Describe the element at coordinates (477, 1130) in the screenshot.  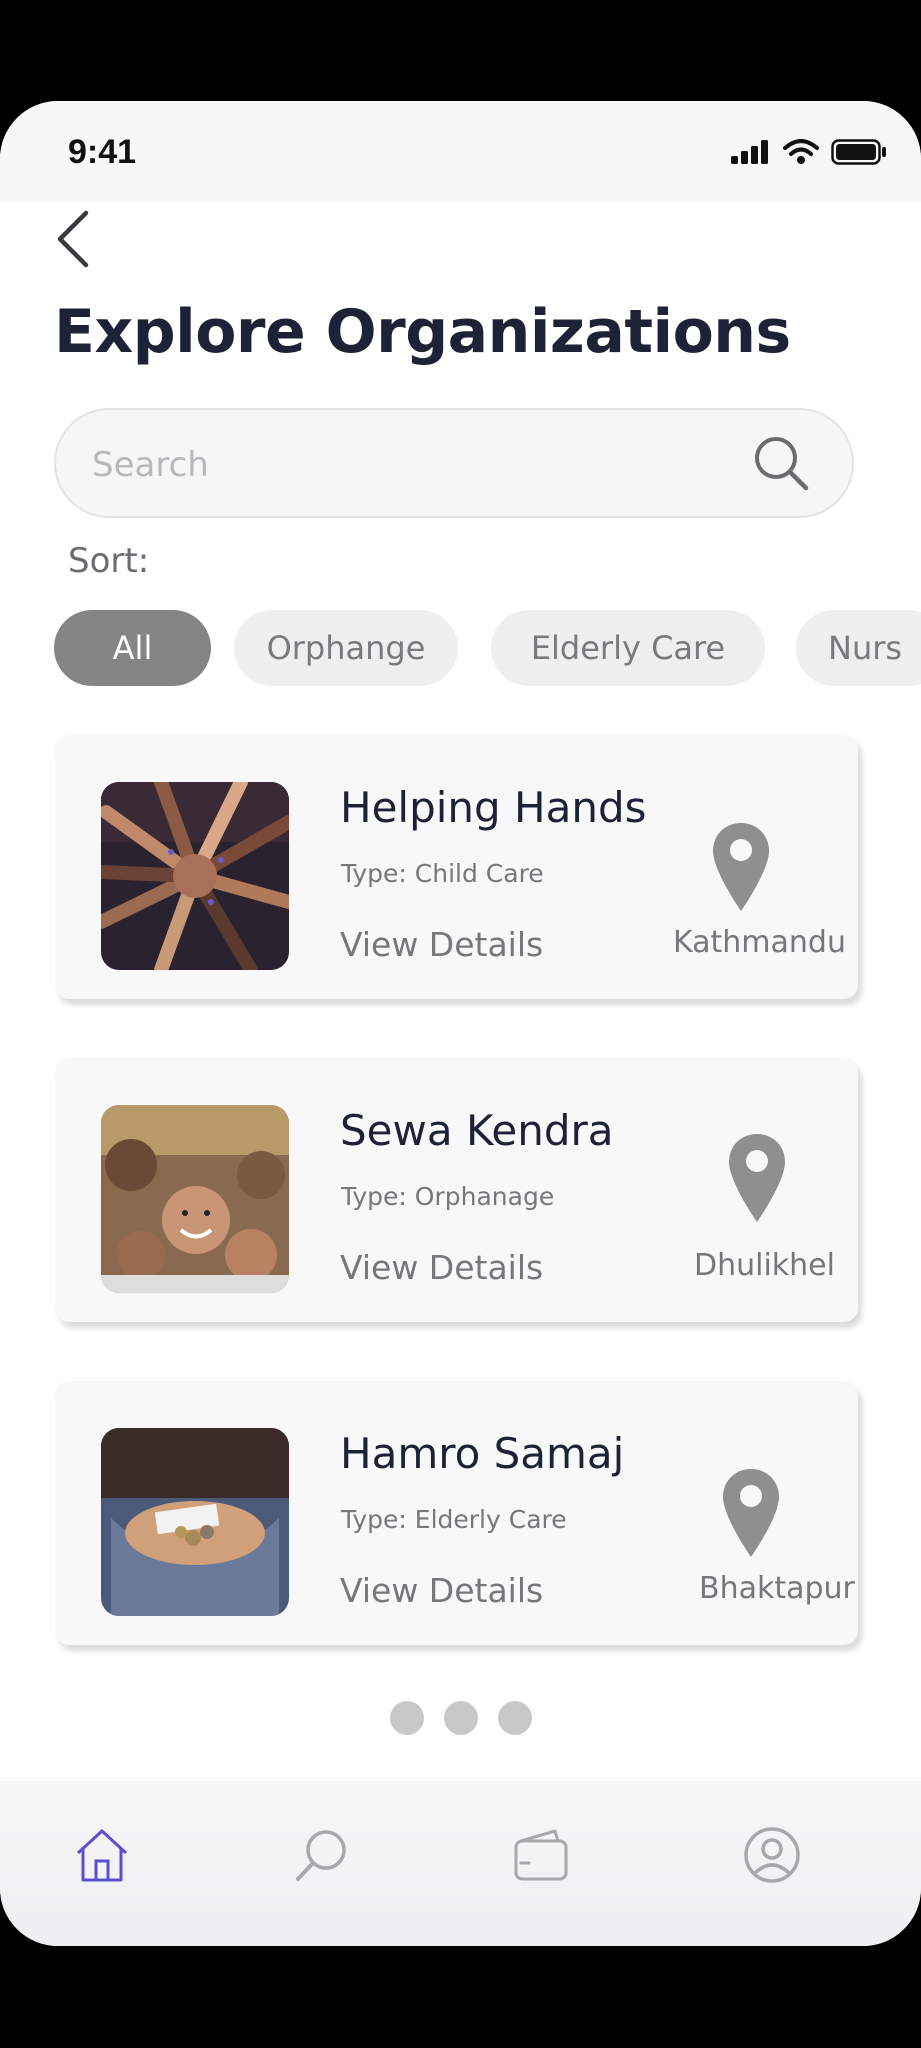
I see `organization-name: Sewa Kendra` at that location.